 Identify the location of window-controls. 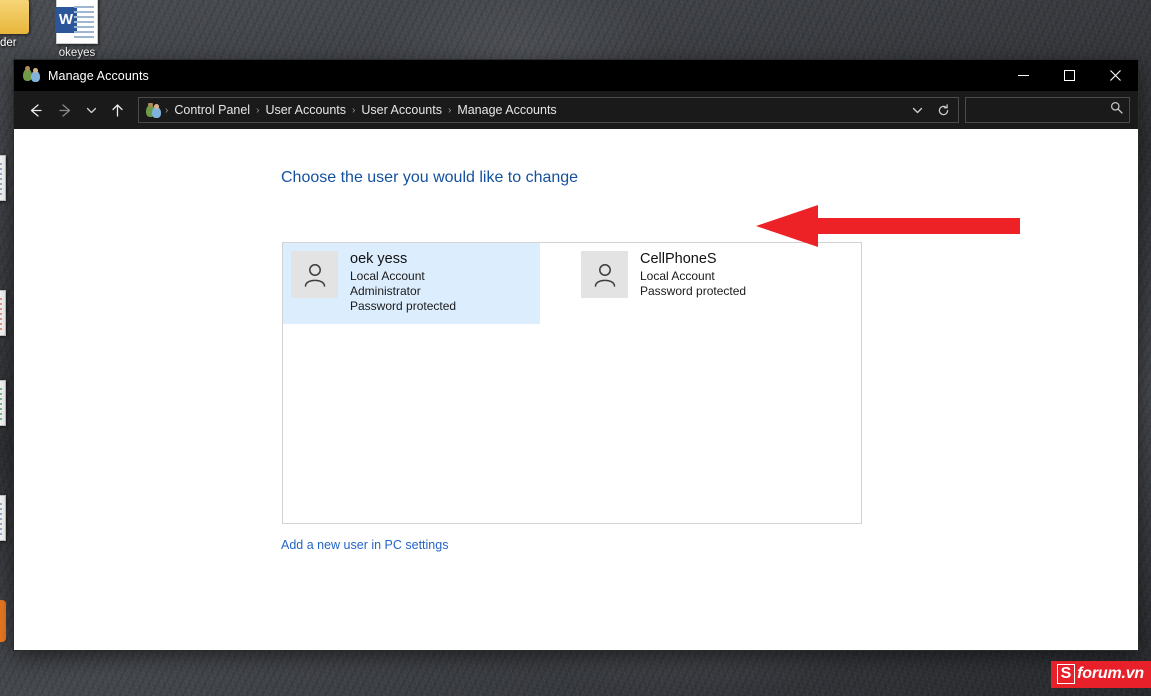
(1069, 75).